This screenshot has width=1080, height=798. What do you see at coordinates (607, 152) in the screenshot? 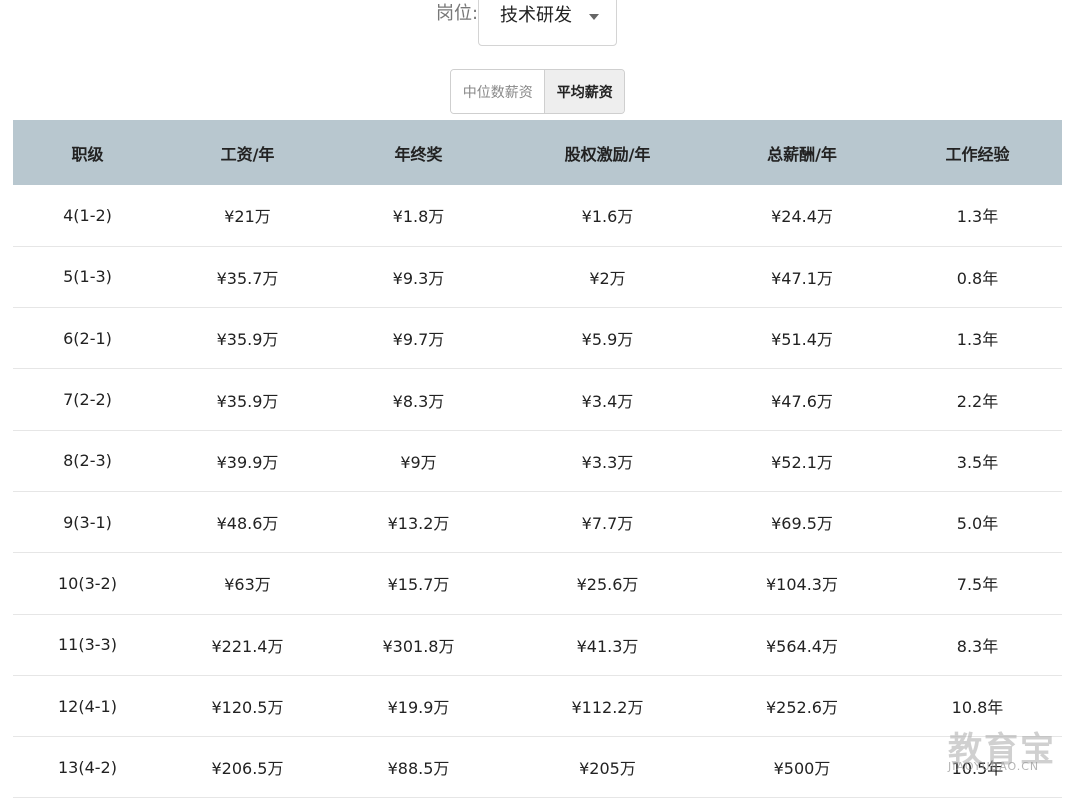
I see `header-equity: 股权激励/年` at bounding box center [607, 152].